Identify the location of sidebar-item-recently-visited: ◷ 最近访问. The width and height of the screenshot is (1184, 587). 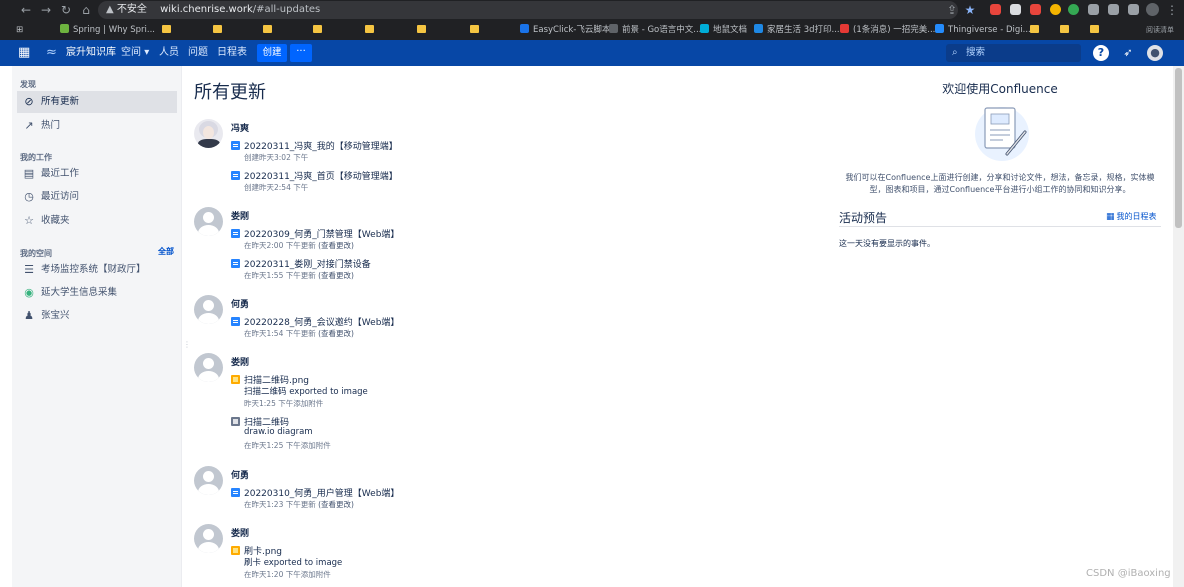
(97, 197).